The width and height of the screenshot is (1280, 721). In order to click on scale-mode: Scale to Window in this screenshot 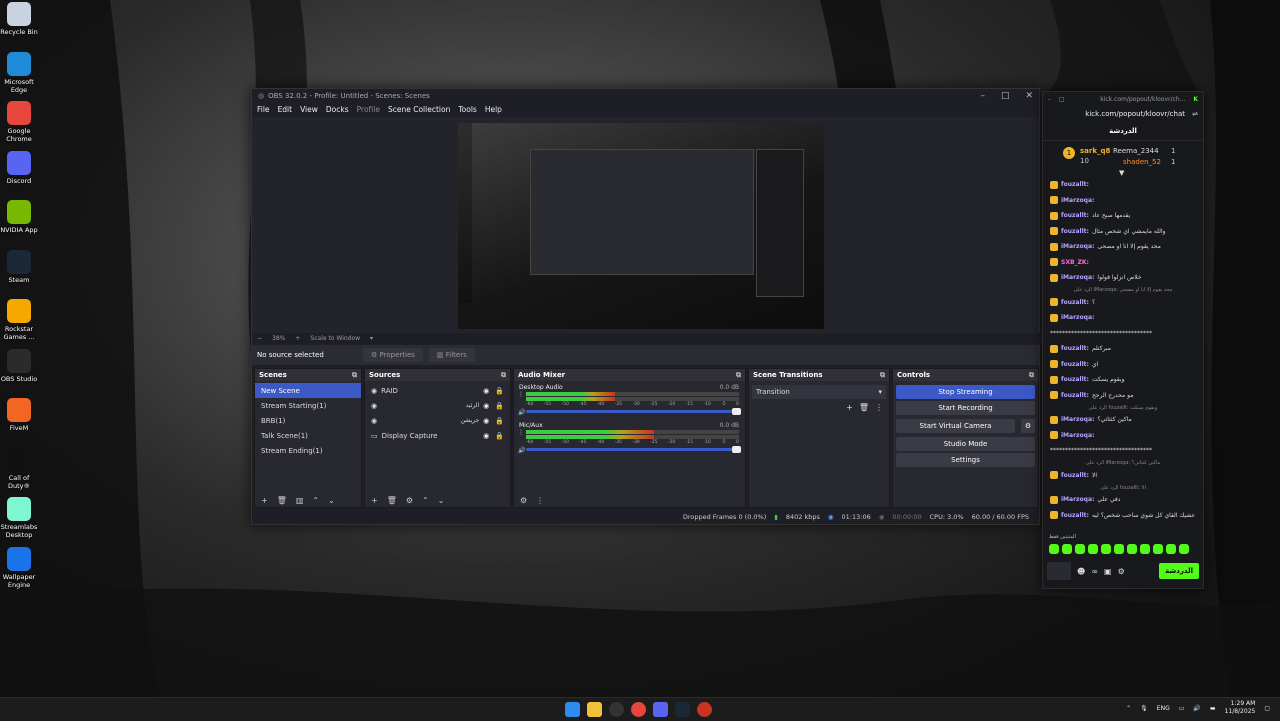, I will do `click(335, 338)`.